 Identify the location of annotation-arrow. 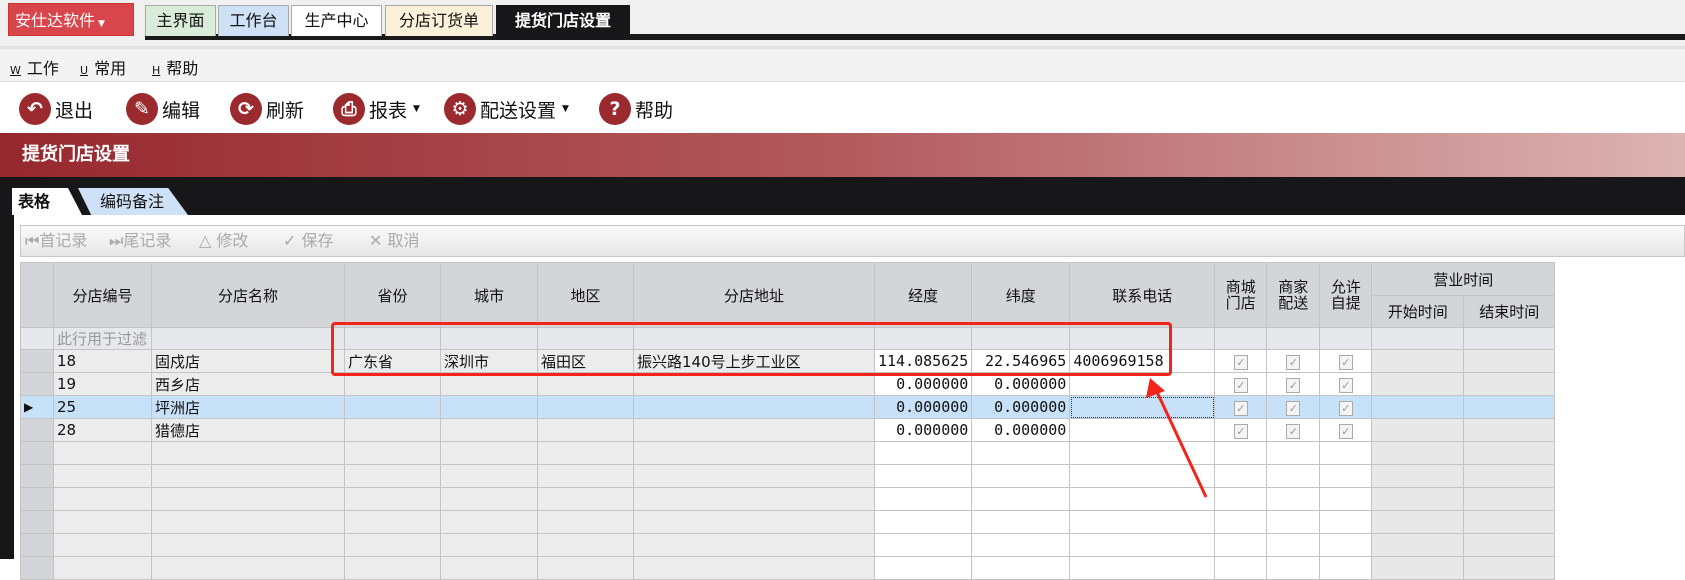
(1177, 438).